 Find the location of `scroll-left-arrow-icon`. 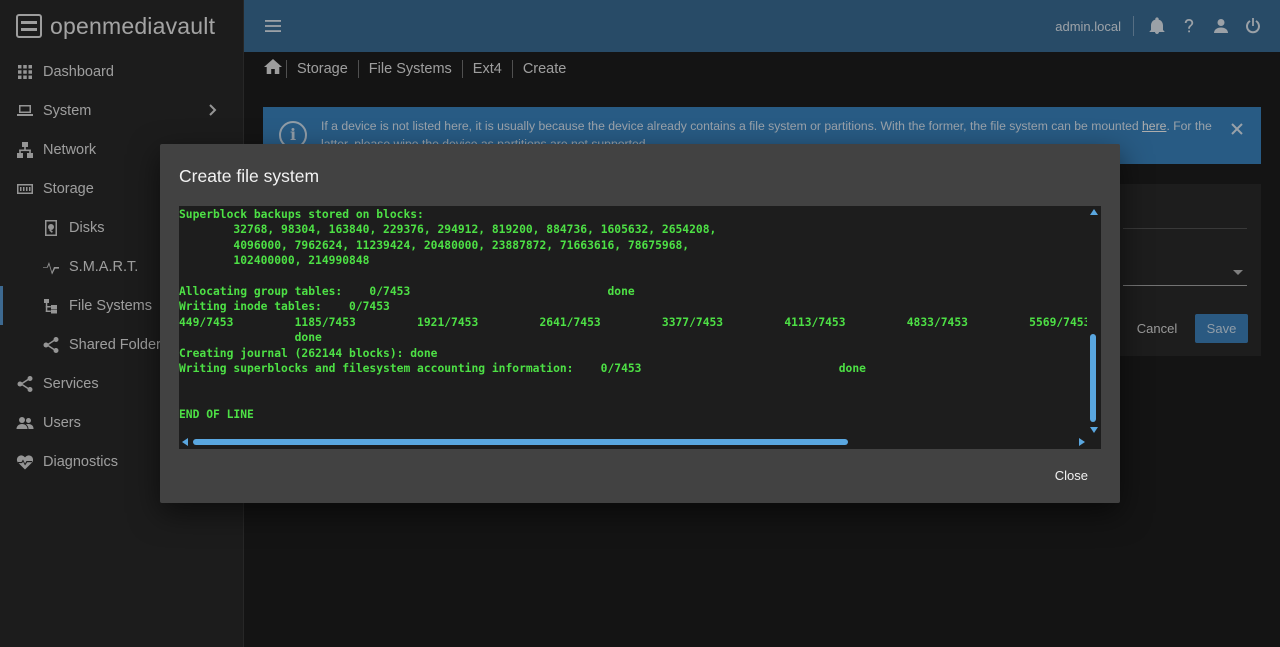

scroll-left-arrow-icon is located at coordinates (185, 442).